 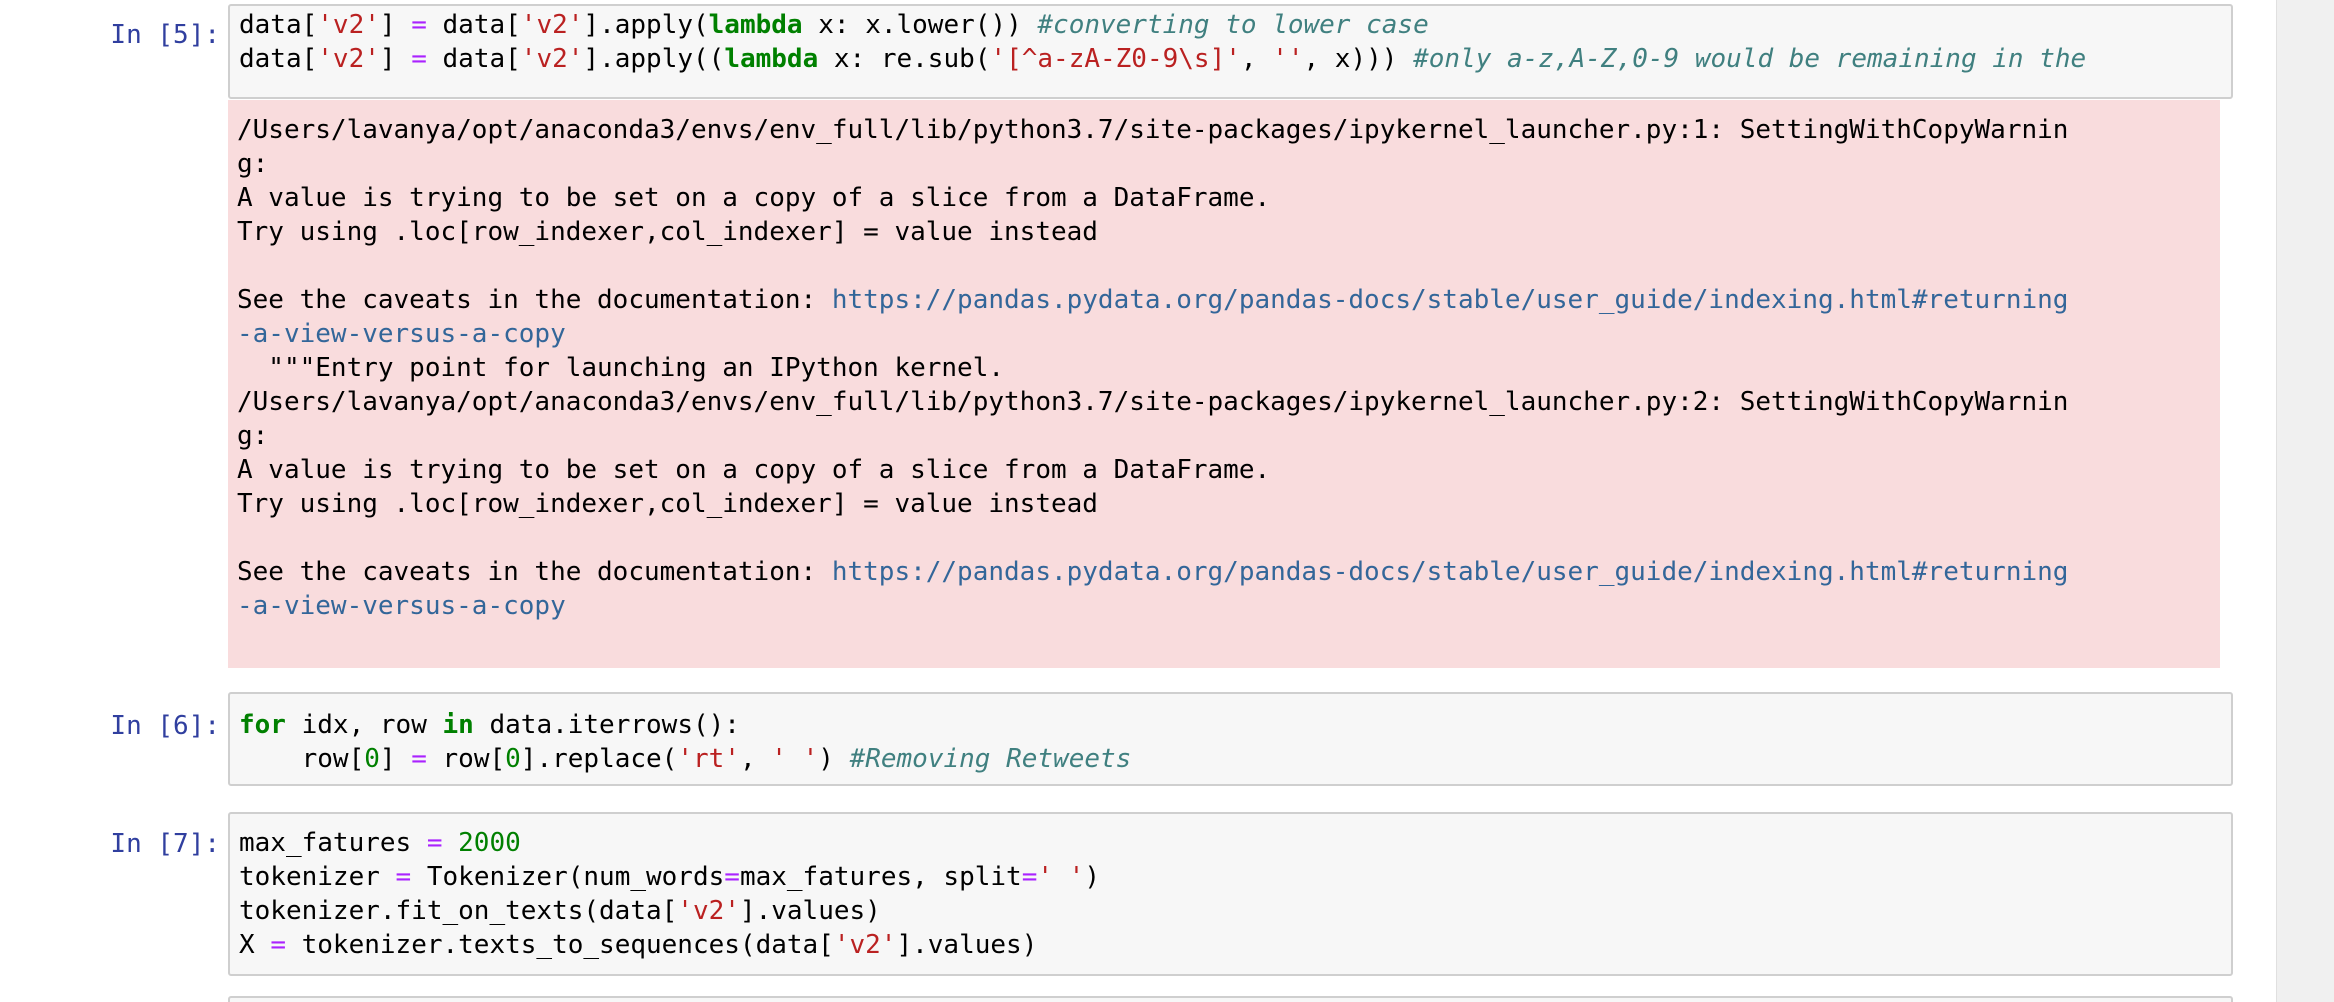 I want to click on input-prompt: In [6]:, so click(x=165, y=726).